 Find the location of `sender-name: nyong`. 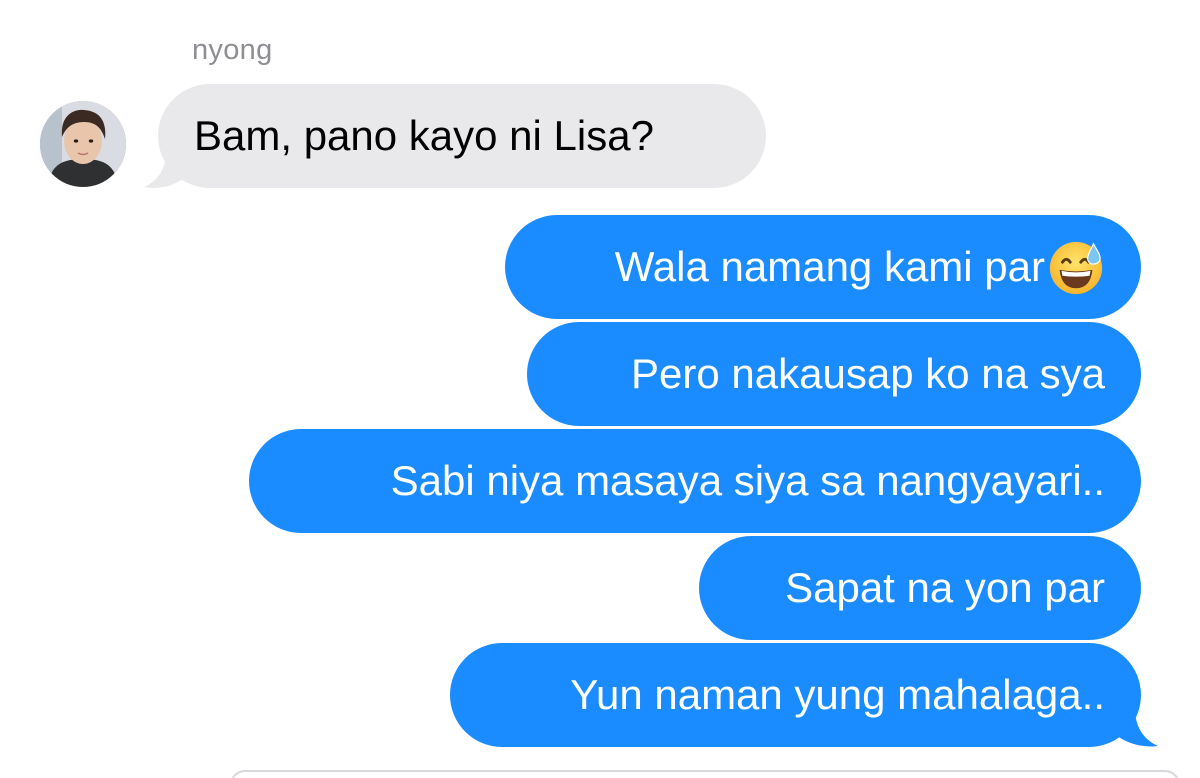

sender-name: nyong is located at coordinates (232, 50).